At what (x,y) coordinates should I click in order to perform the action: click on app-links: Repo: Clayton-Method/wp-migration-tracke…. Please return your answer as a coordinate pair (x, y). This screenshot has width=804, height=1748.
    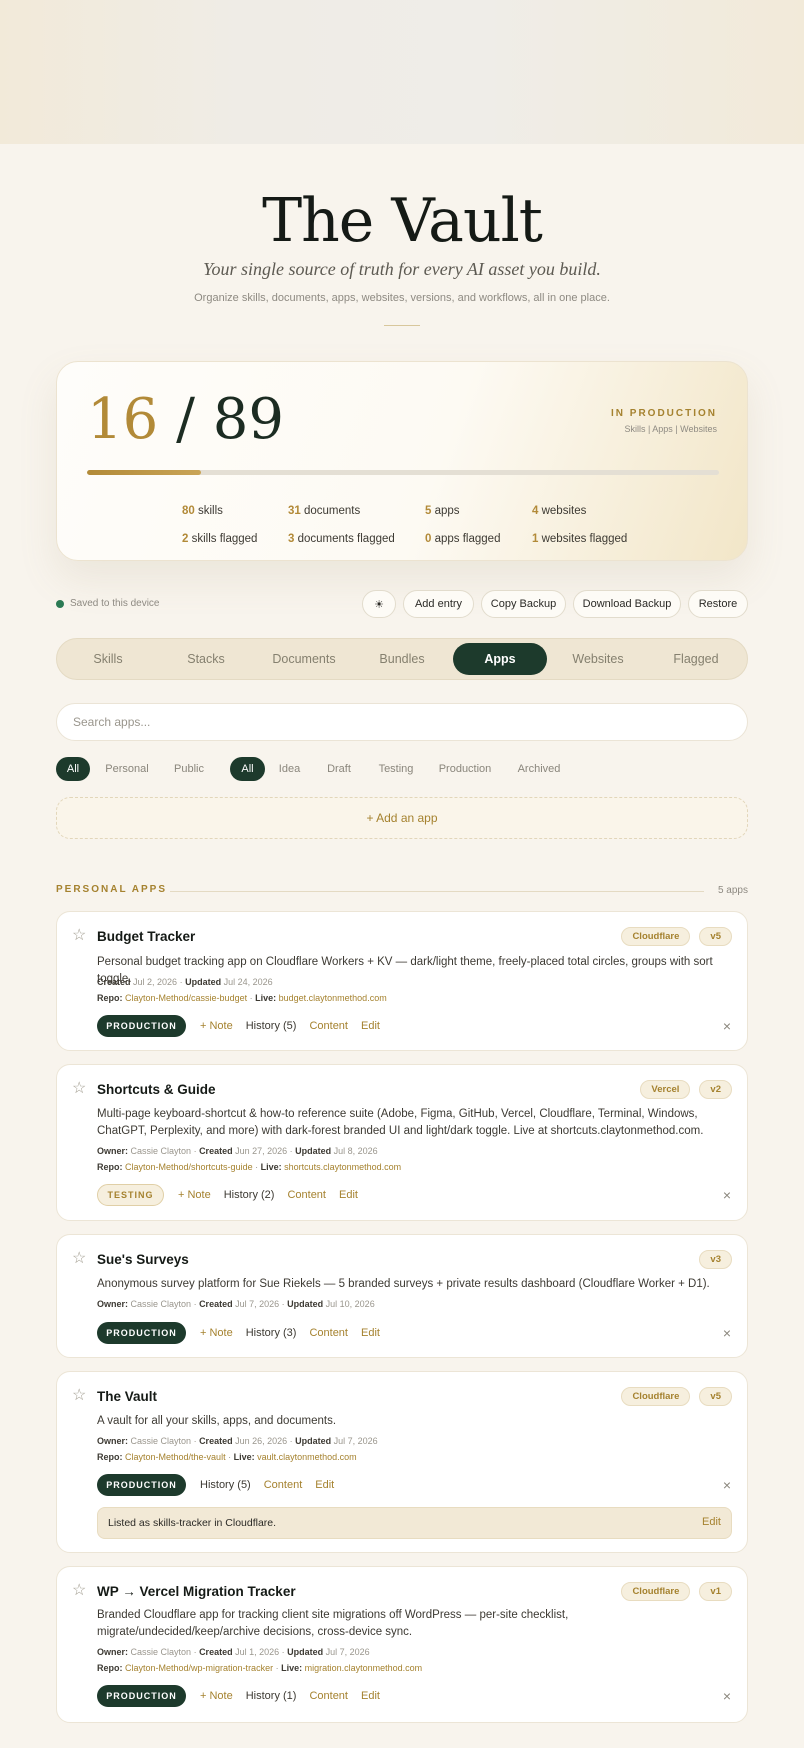
    Looking at the image, I should click on (260, 1668).